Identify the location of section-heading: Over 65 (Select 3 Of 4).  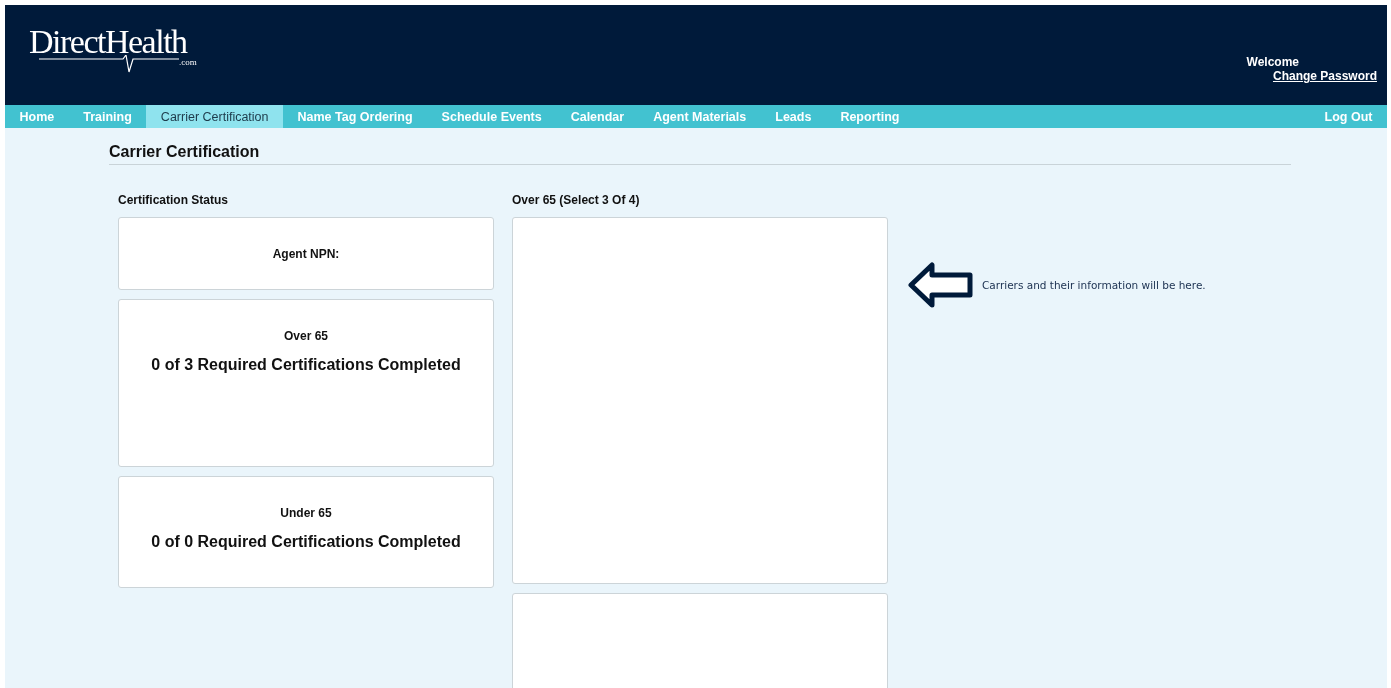
(576, 200).